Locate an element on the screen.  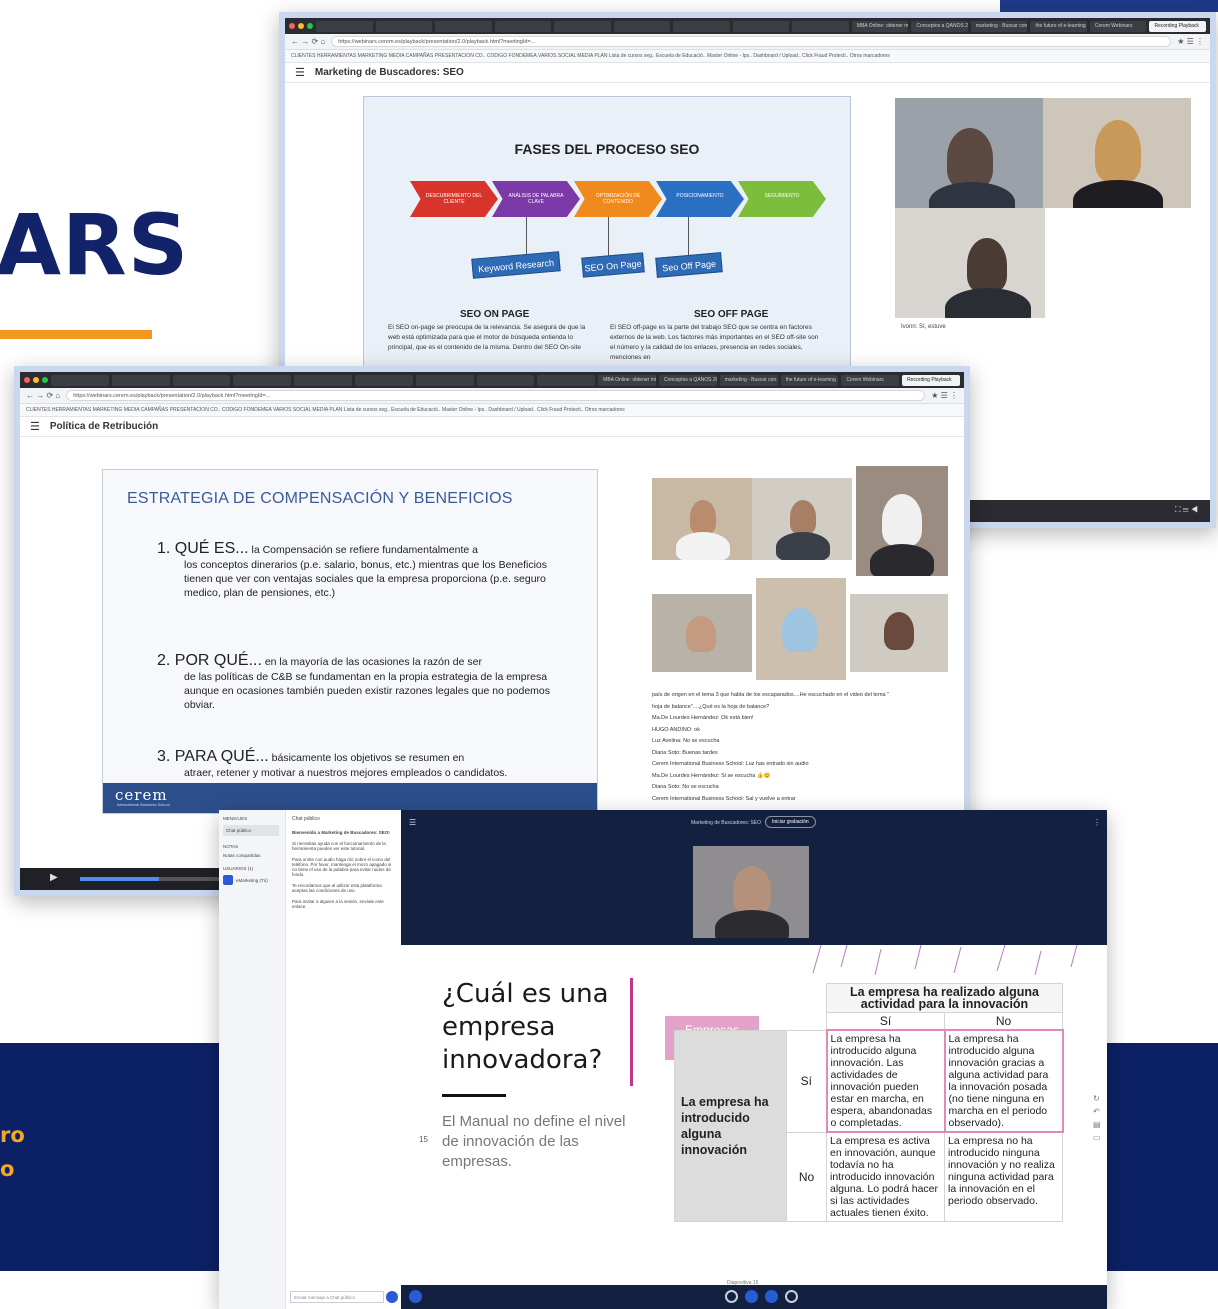
slide-divider is located at coordinates (474, 1095).